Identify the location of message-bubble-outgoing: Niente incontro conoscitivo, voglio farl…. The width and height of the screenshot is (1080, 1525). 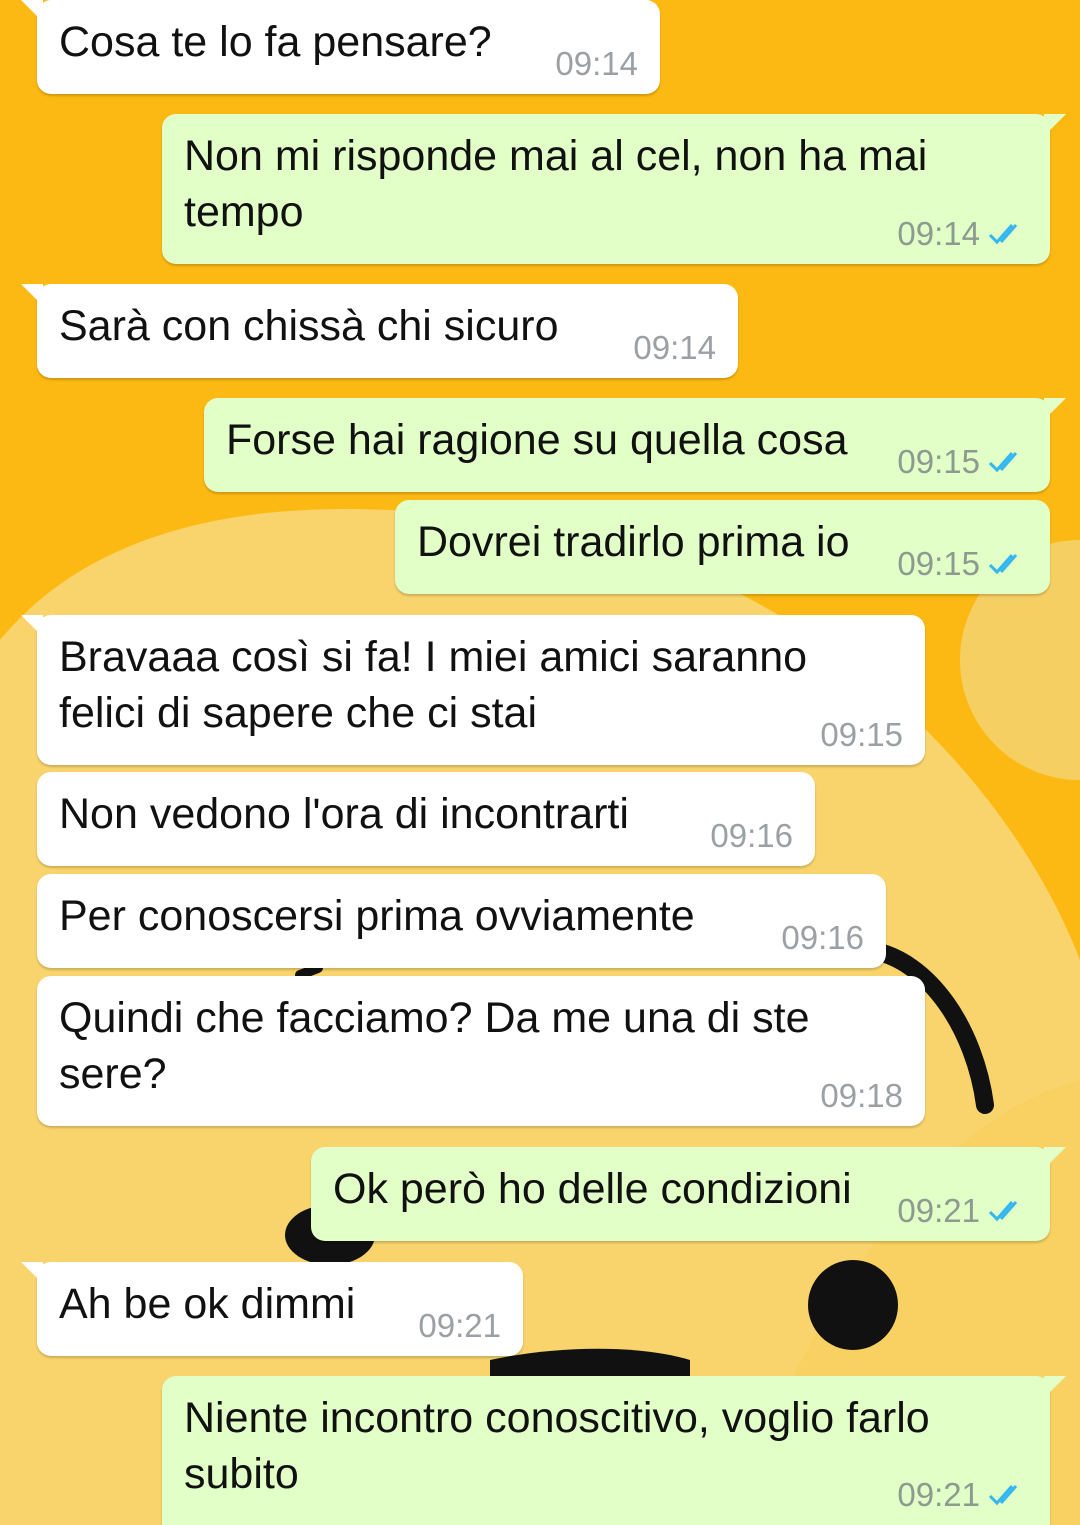
(614, 1450).